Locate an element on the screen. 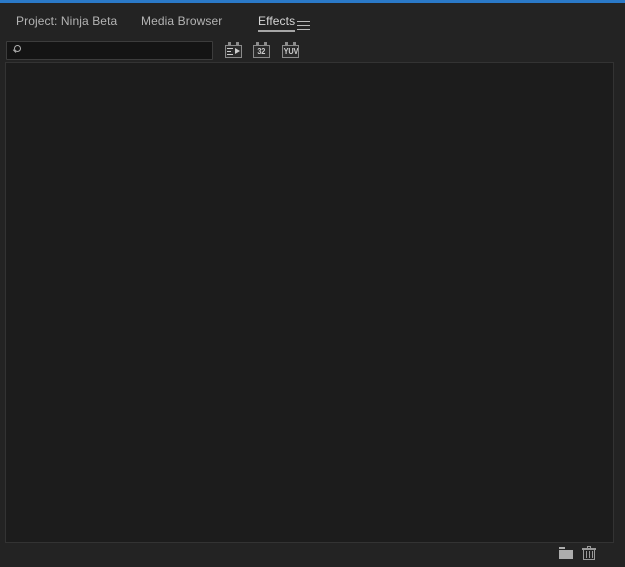  tab-project: Project: Ninja Beta is located at coordinates (66, 20).